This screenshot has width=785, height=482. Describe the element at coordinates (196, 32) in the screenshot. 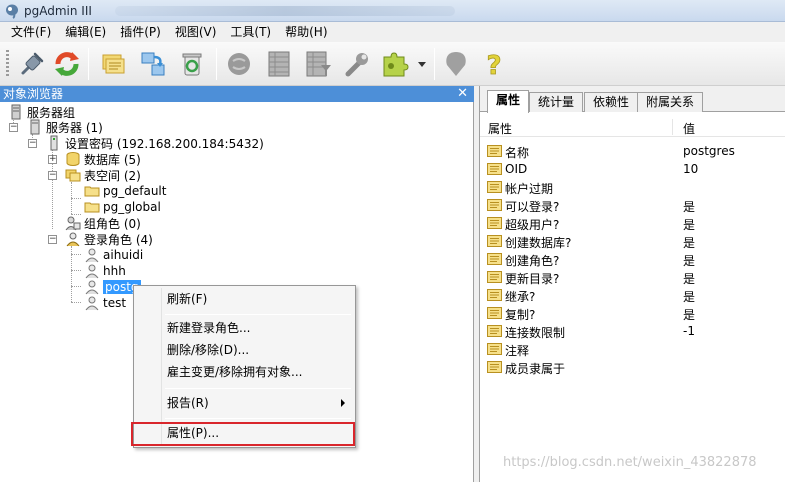

I see `menu-view: 视图(V)` at that location.